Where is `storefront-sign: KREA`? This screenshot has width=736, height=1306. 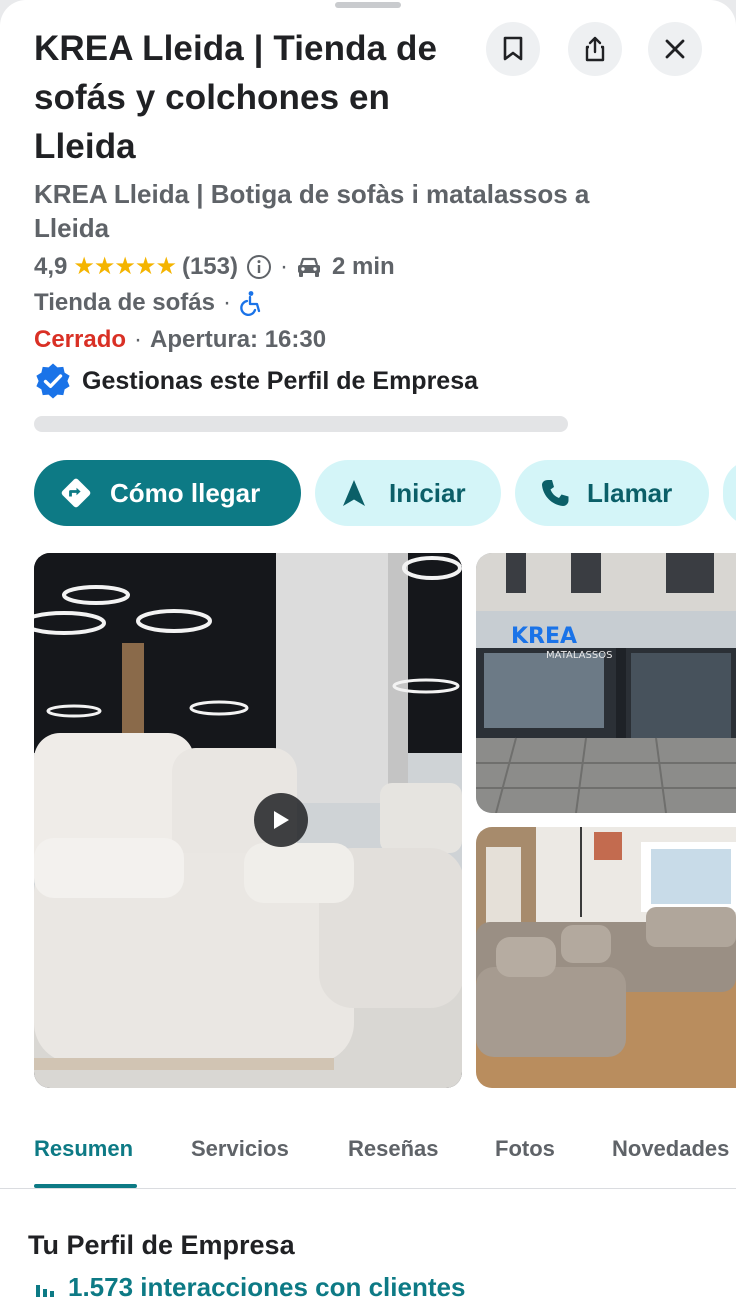 storefront-sign: KREA is located at coordinates (544, 636).